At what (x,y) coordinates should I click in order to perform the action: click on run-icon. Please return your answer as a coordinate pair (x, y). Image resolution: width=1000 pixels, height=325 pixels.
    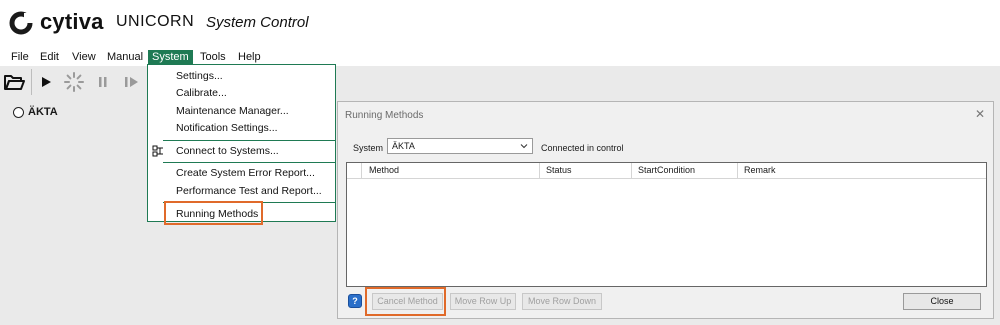
    Looking at the image, I should click on (46, 82).